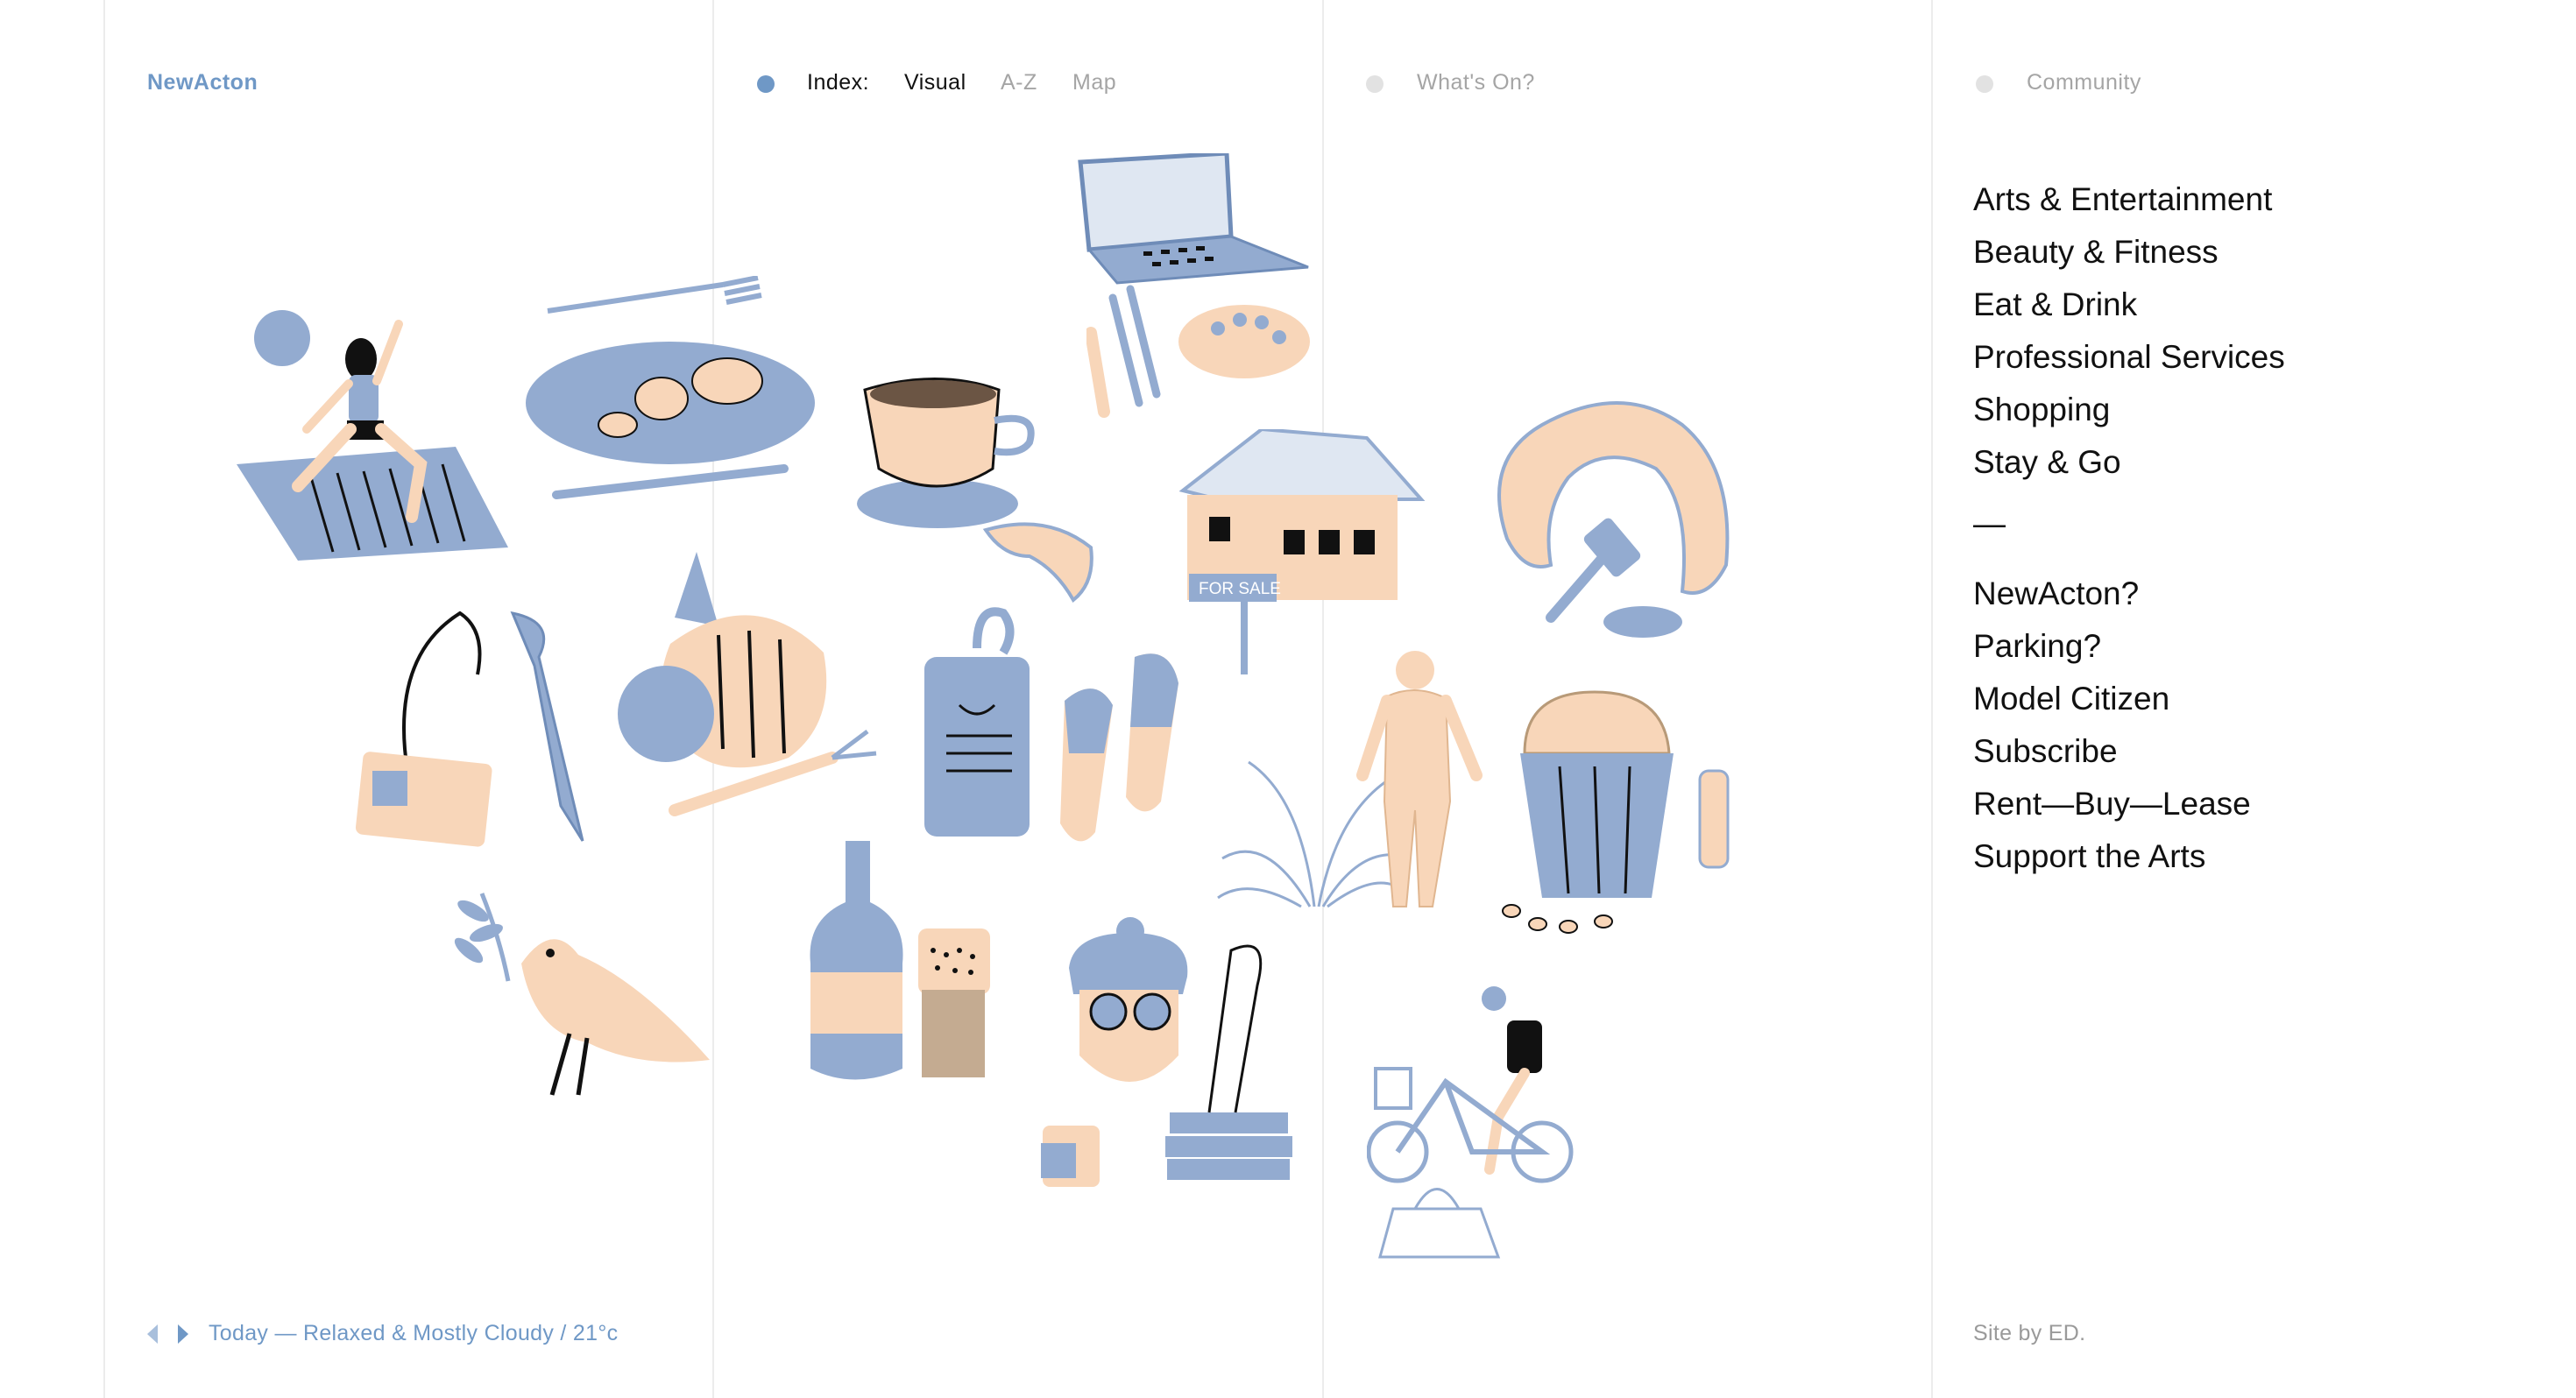  I want to click on whats-on-dot-icon, so click(1375, 84).